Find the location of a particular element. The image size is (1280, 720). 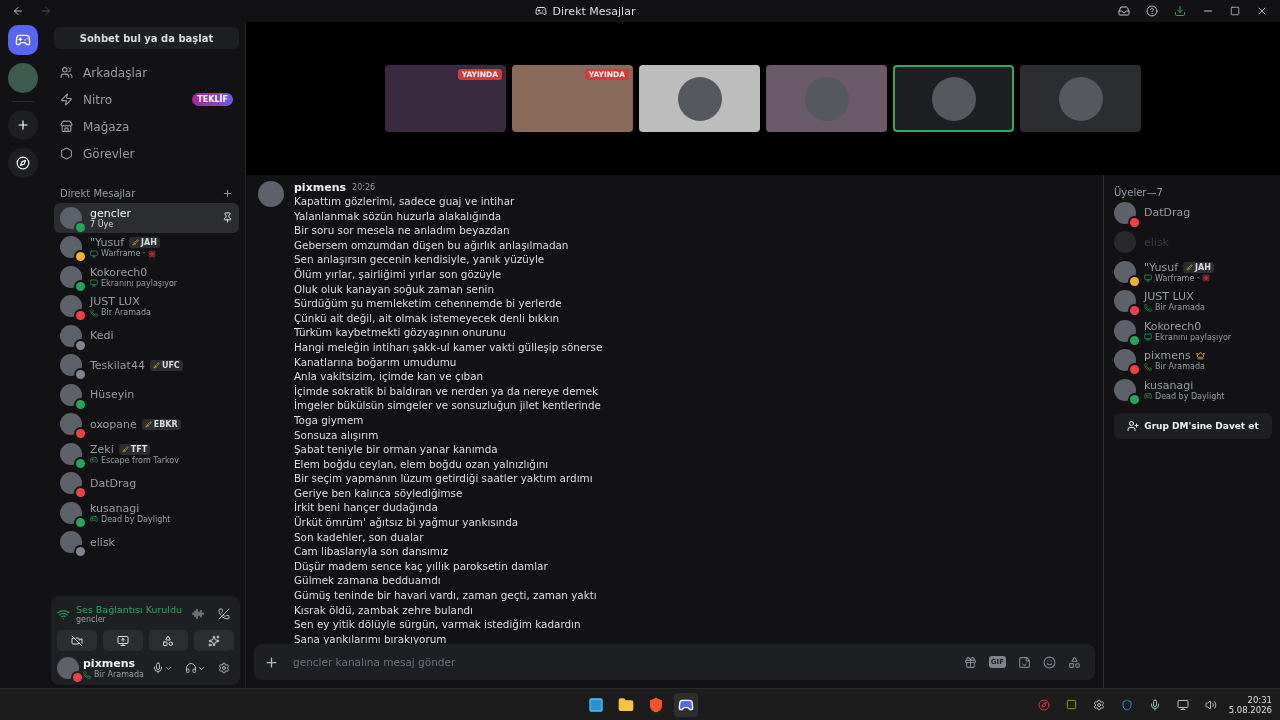

member-name: Kokorech0 is located at coordinates (1173, 326).